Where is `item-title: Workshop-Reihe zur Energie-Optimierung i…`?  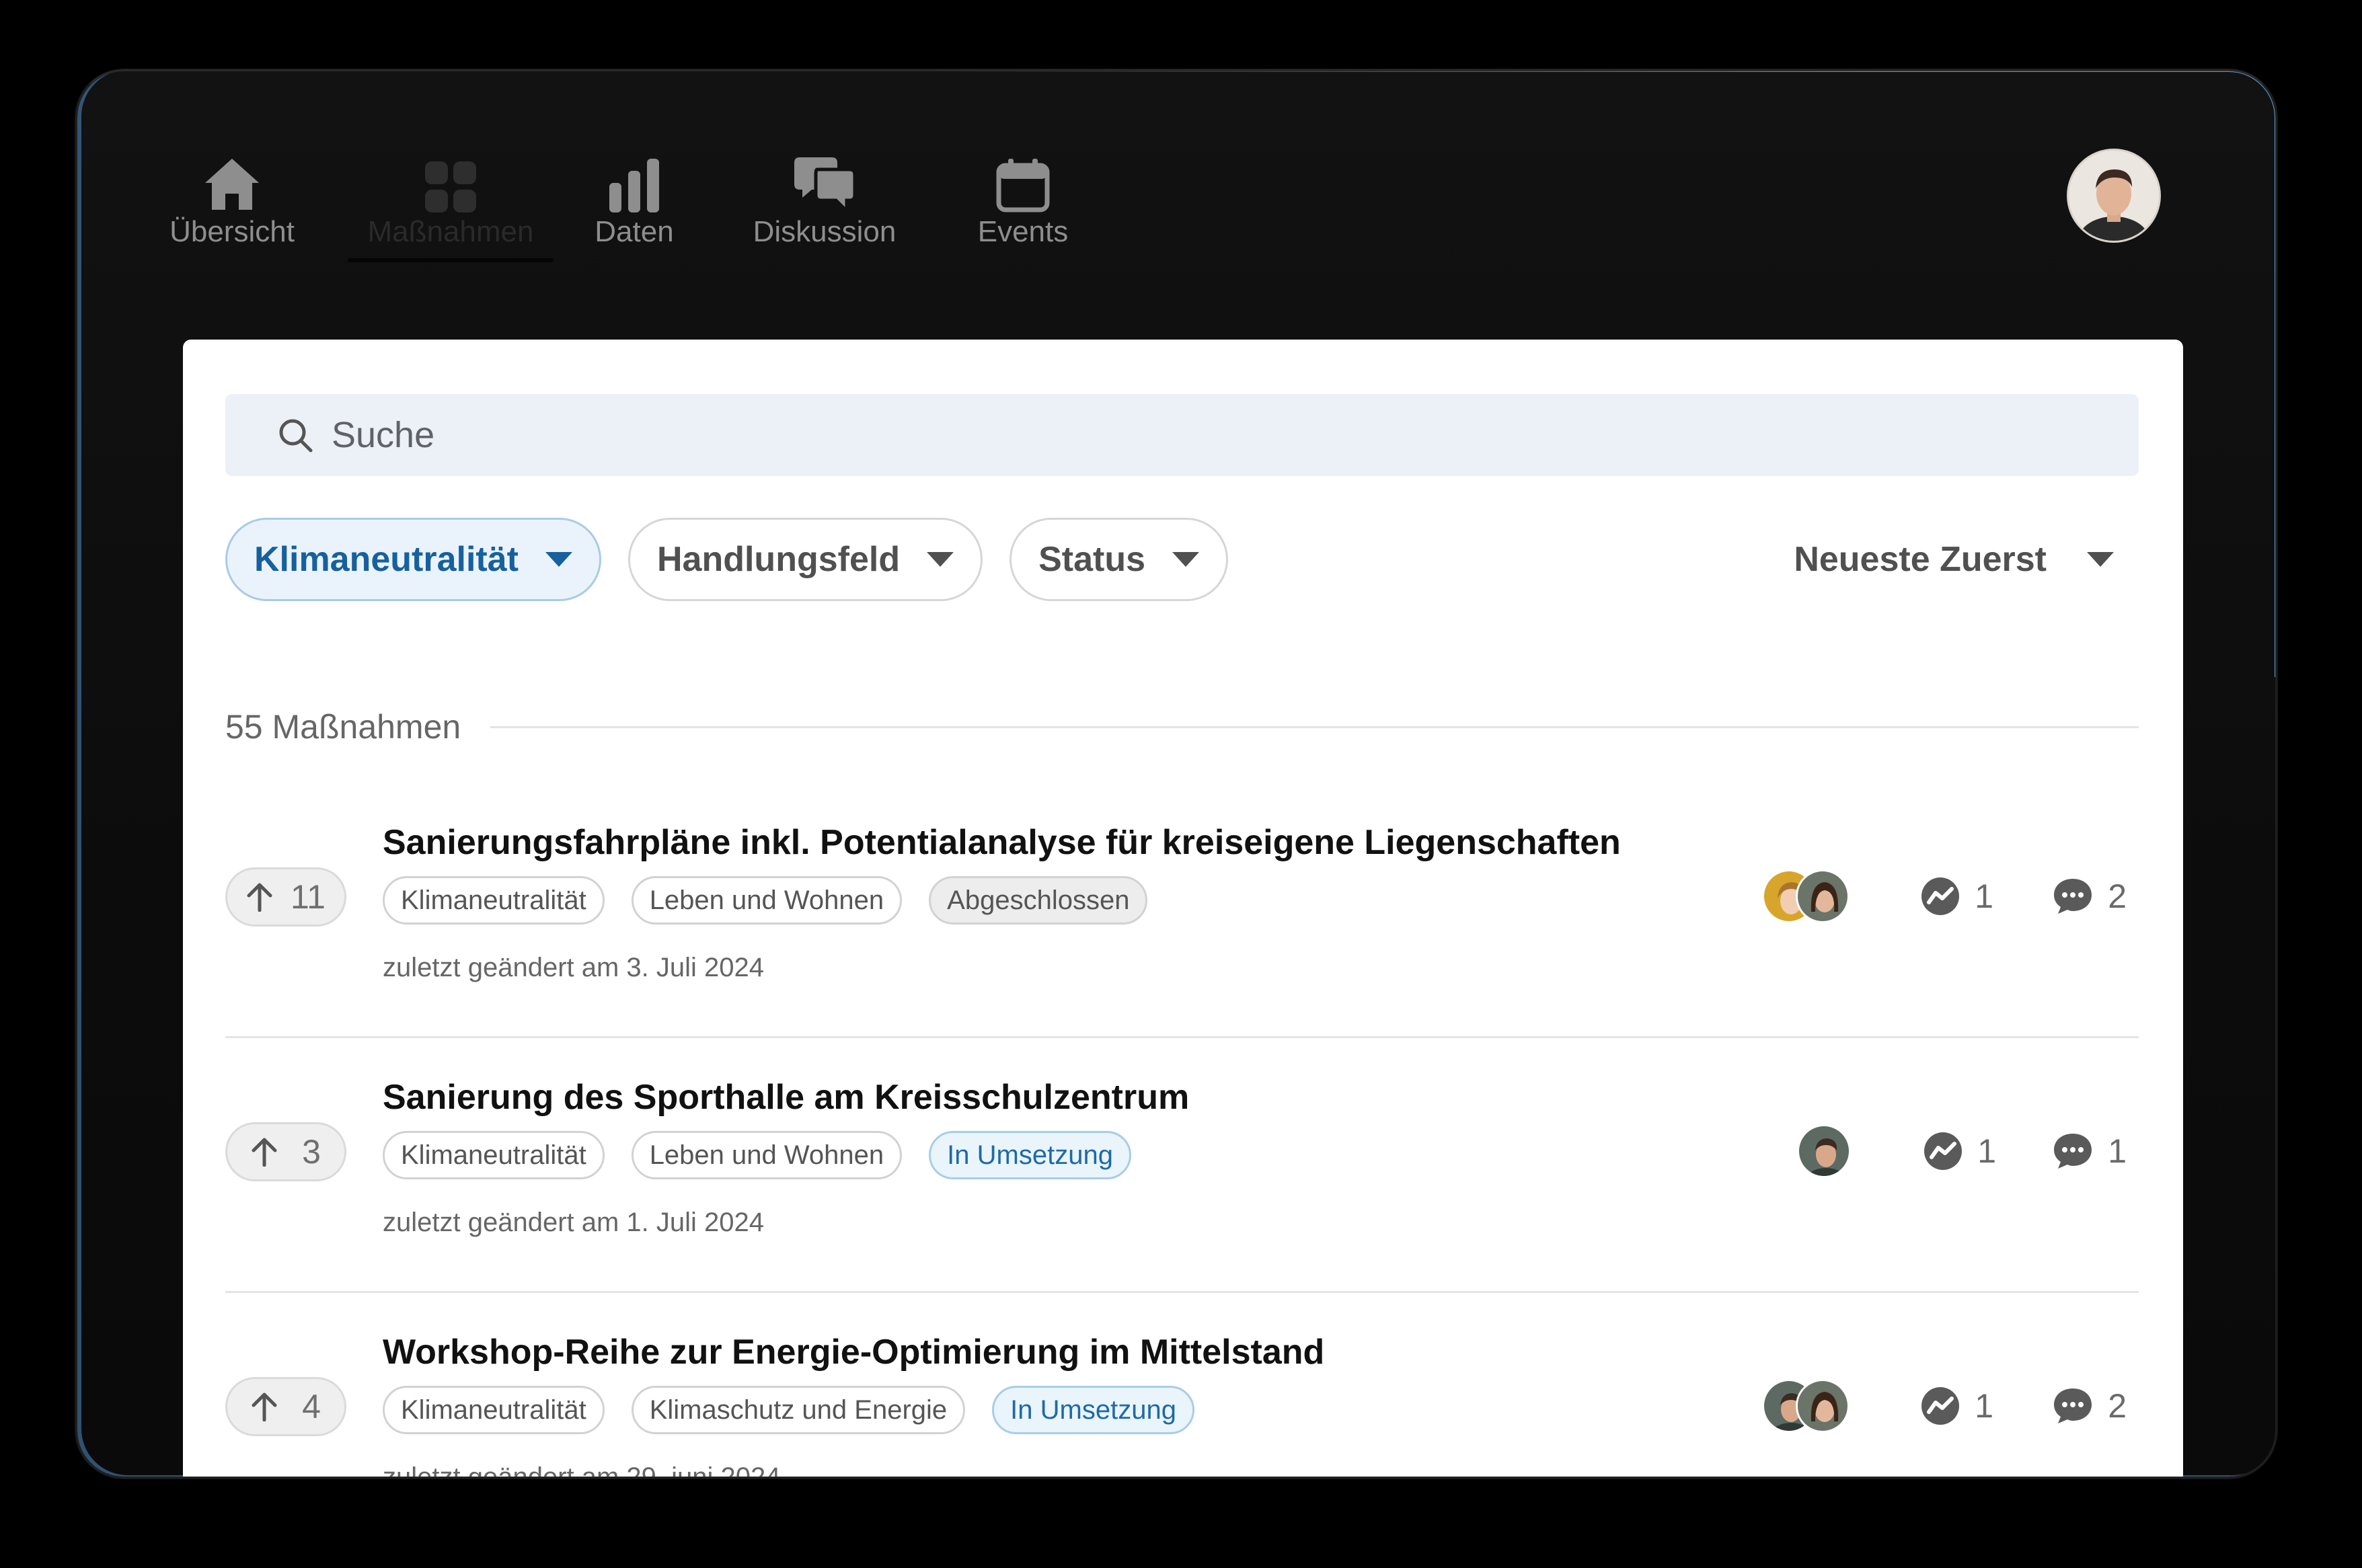
item-title: Workshop-Reihe zur Energie-Optimierung i… is located at coordinates (853, 1352).